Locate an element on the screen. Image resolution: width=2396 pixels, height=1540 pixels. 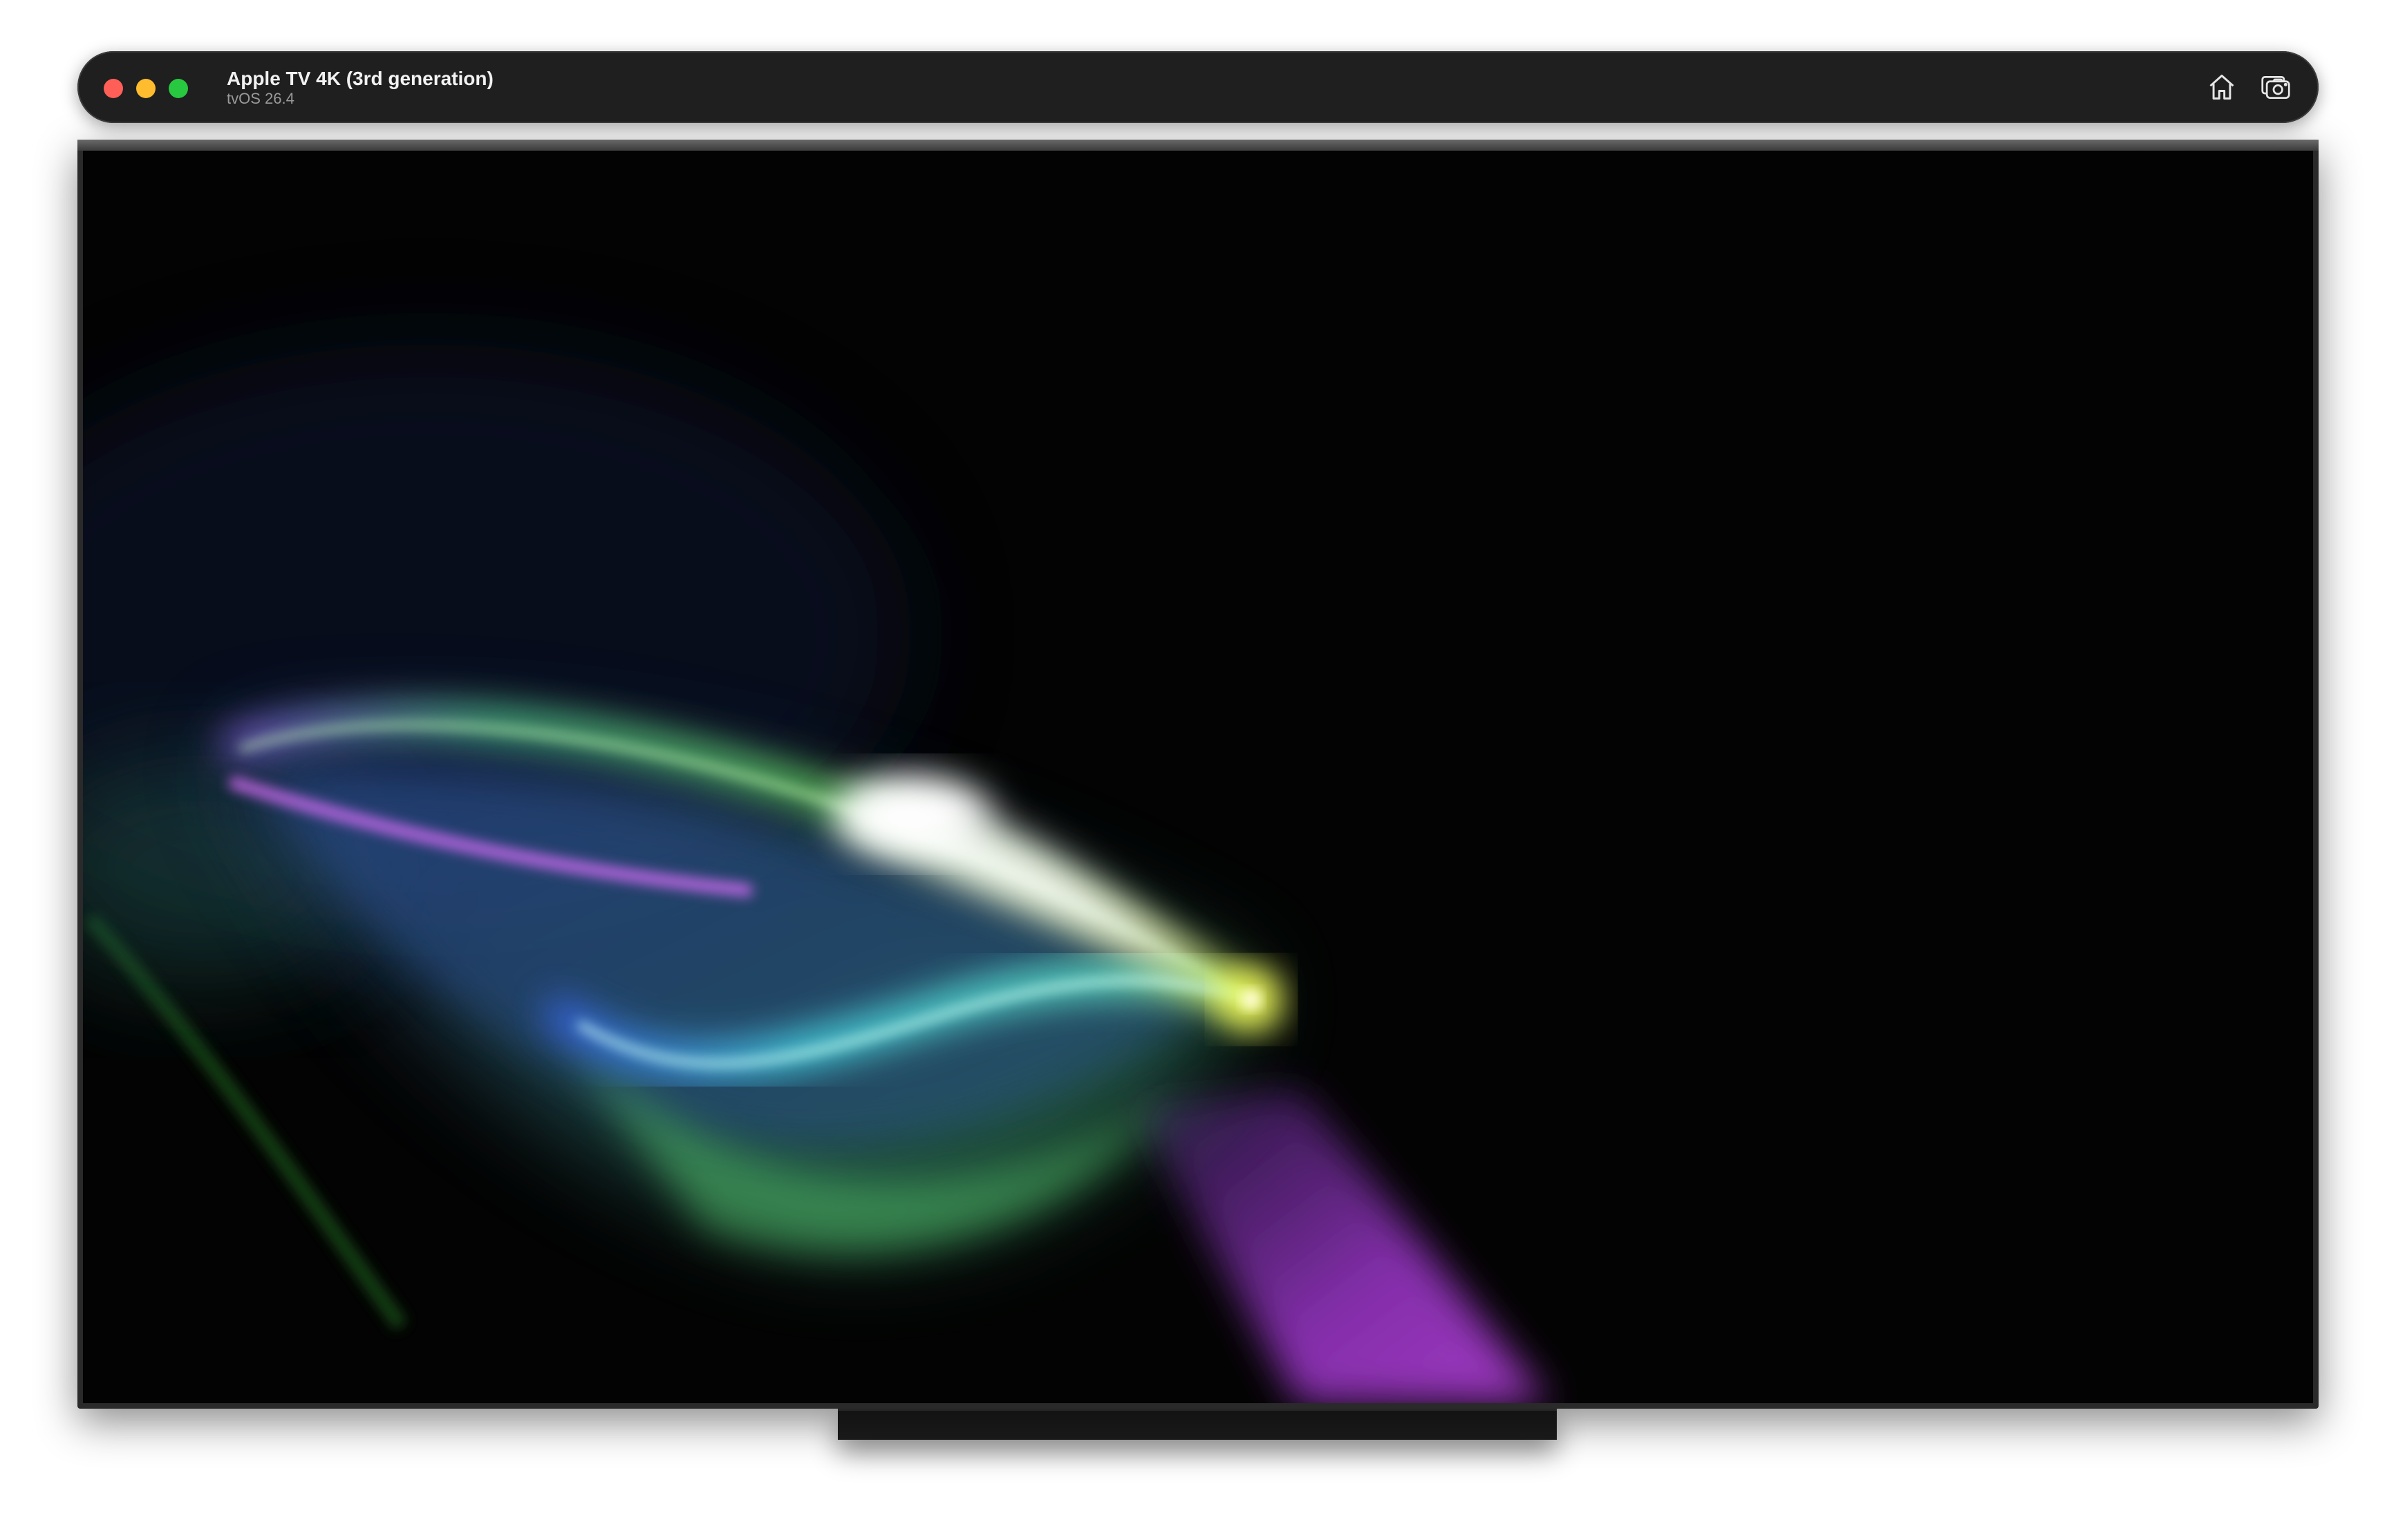
minimize-window-button is located at coordinates (146, 88).